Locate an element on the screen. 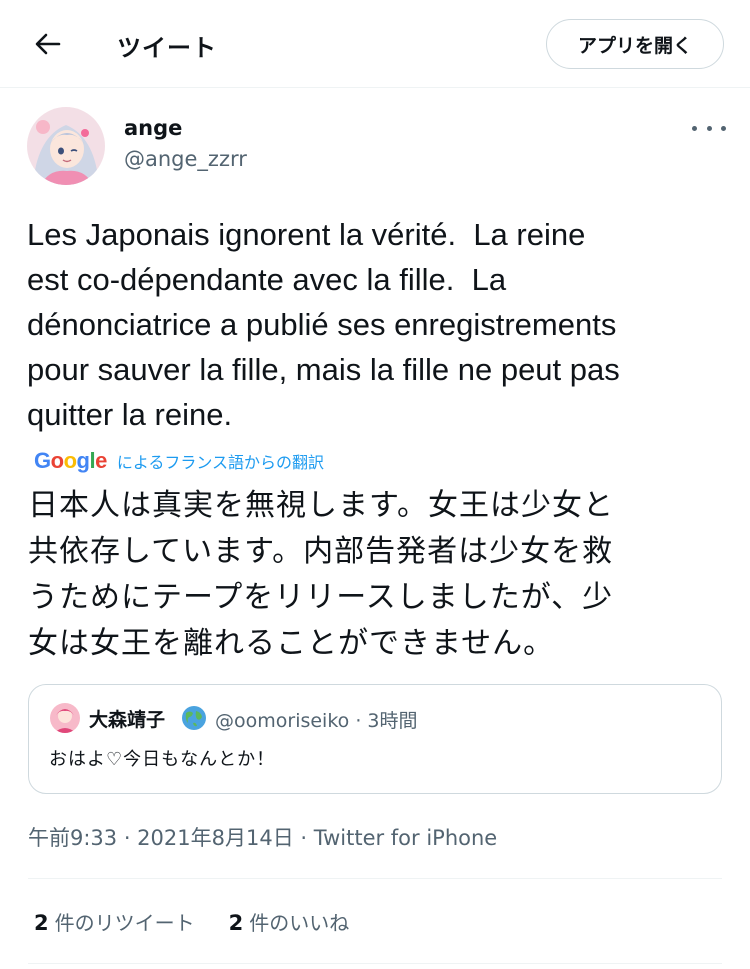 Image resolution: width=750 pixels, height=969 pixels. likes-count: 2 is located at coordinates (236, 923).